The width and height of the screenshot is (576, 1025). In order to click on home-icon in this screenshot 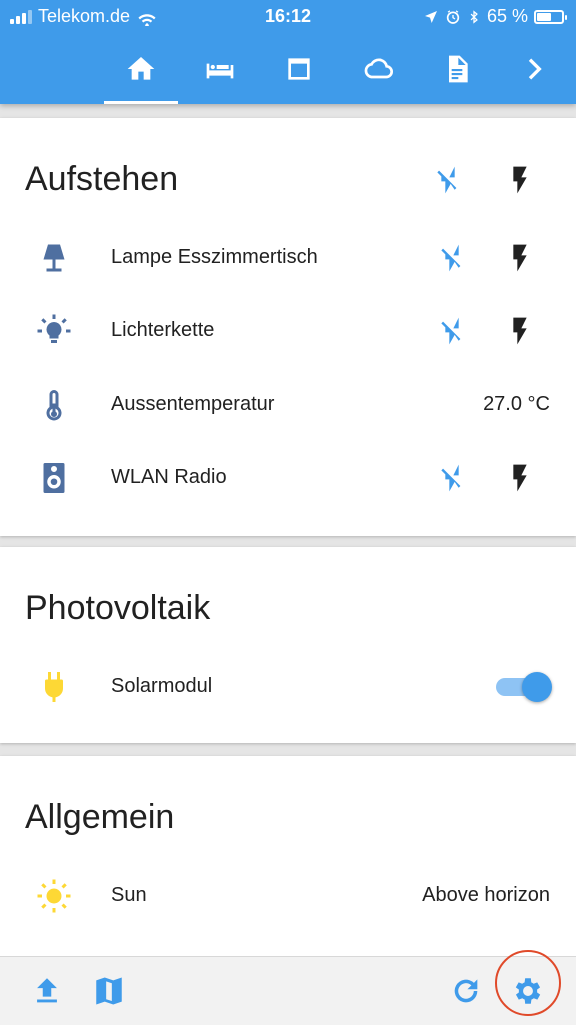, I will do `click(141, 68)`.